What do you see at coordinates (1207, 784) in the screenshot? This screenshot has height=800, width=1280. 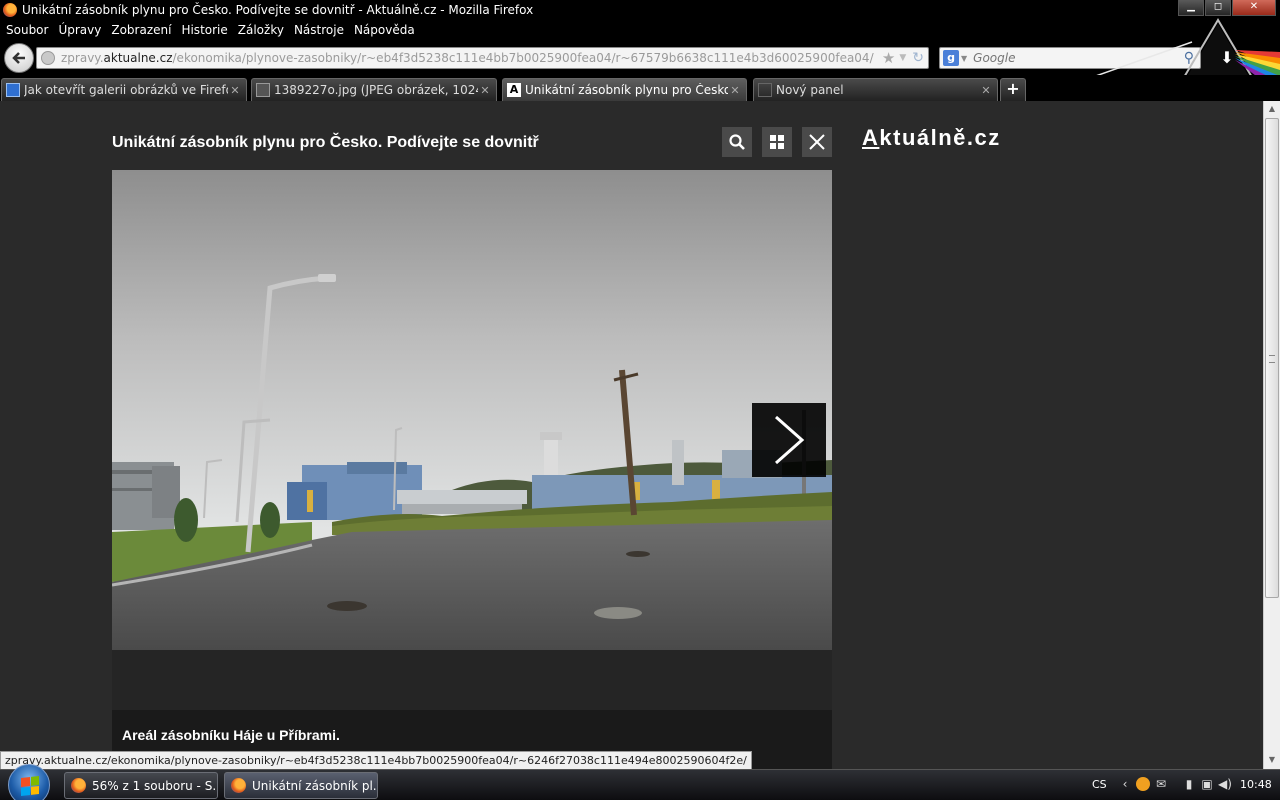 I see `network-icon: ▣` at bounding box center [1207, 784].